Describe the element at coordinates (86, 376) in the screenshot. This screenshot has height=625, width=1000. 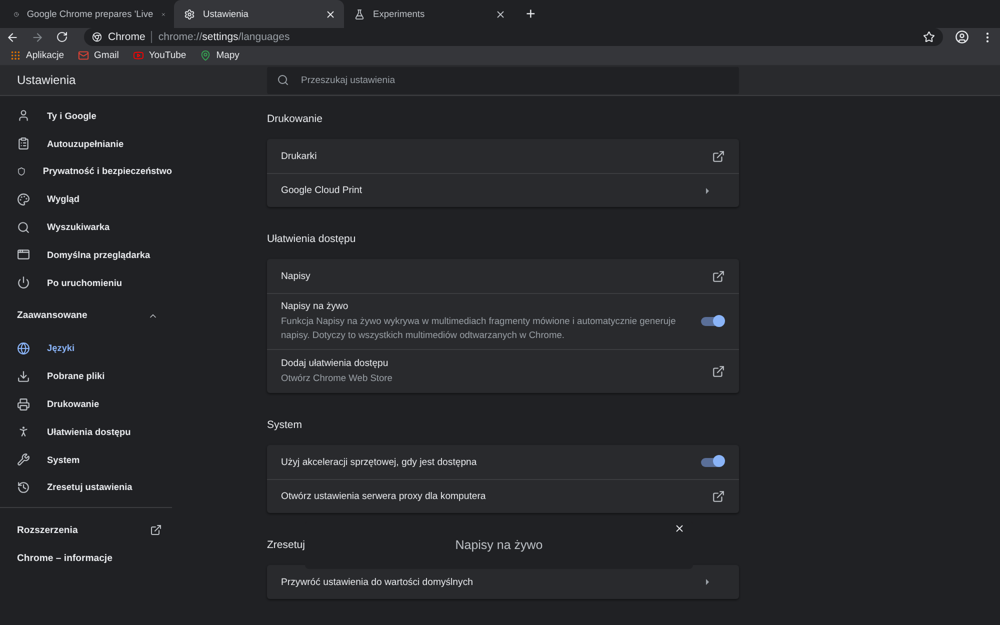
I see `sidebar-item: Pobrane pliki` at that location.